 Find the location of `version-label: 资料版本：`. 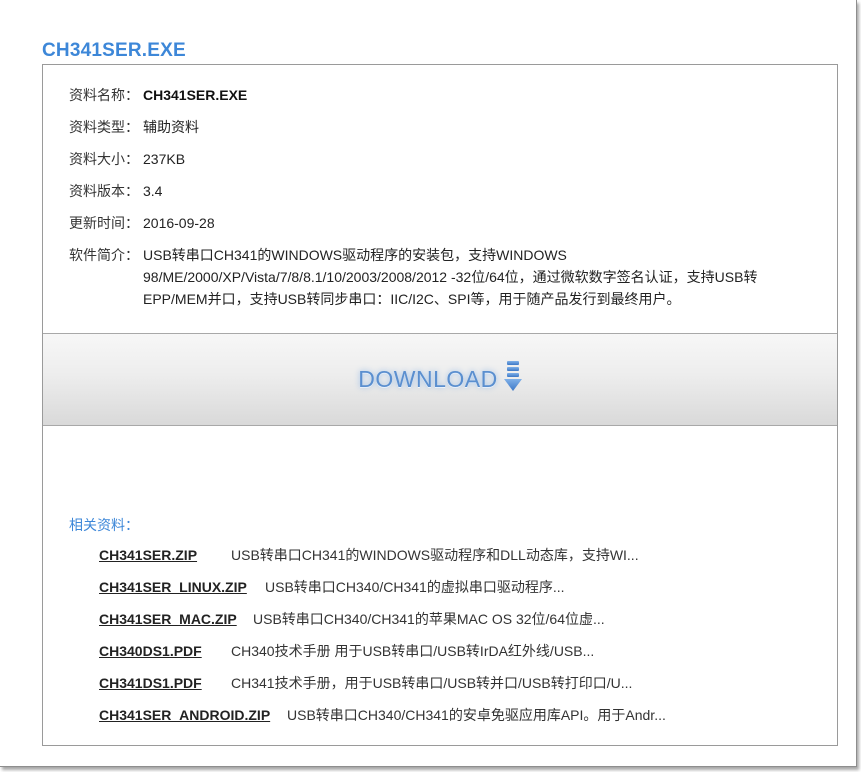

version-label: 资料版本： is located at coordinates (104, 191).